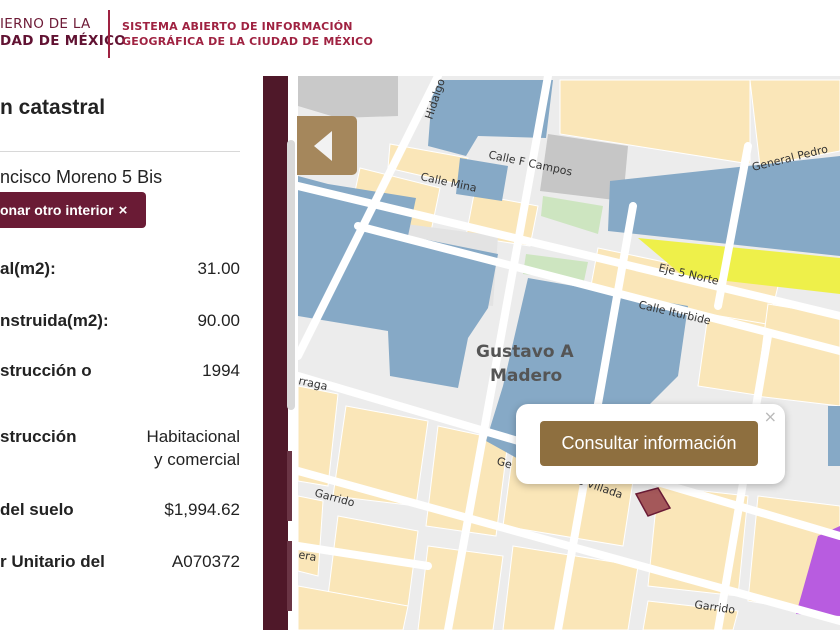 The width and height of the screenshot is (840, 630). I want to click on consult-info-button: Consultar información, so click(649, 443).